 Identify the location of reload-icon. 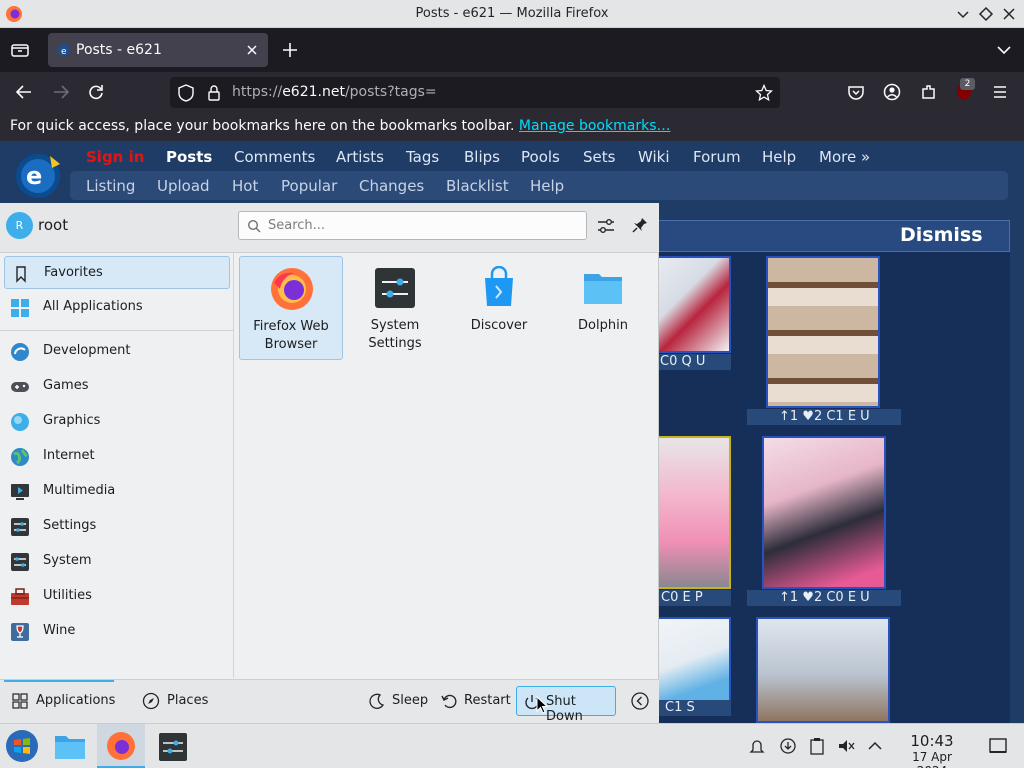
(96, 92).